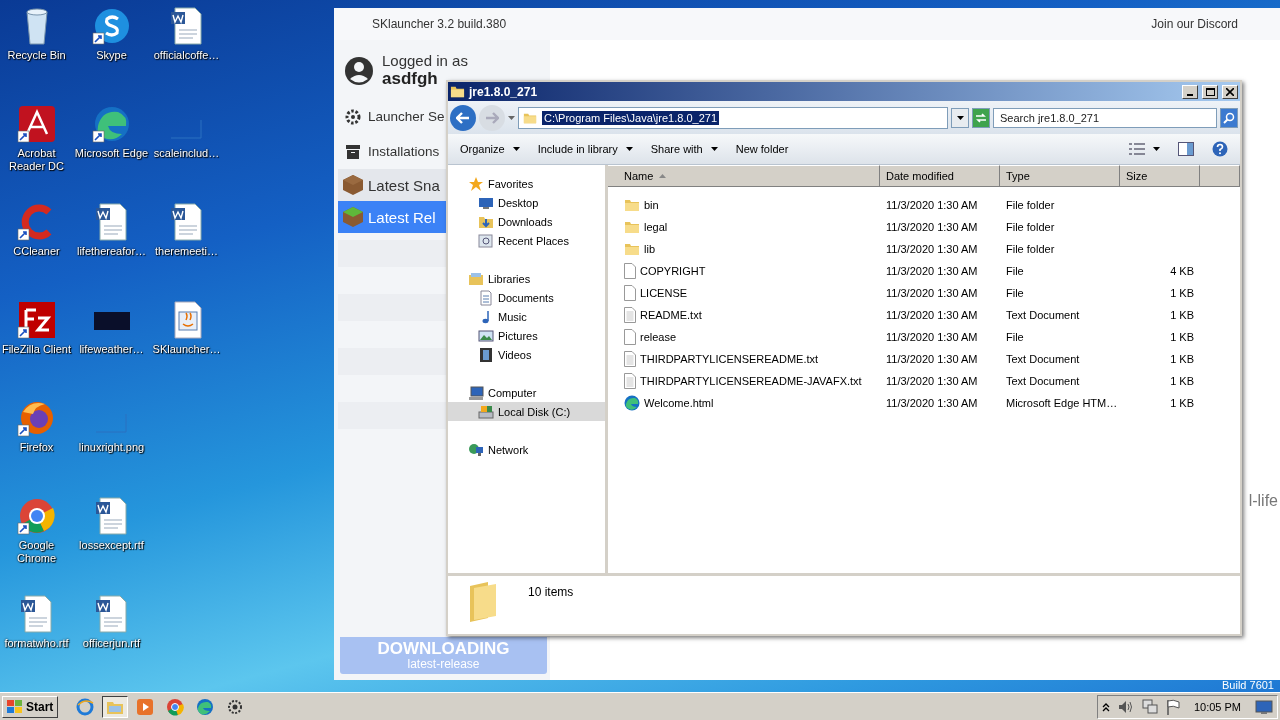  I want to click on start-button: Start, so click(30, 706).